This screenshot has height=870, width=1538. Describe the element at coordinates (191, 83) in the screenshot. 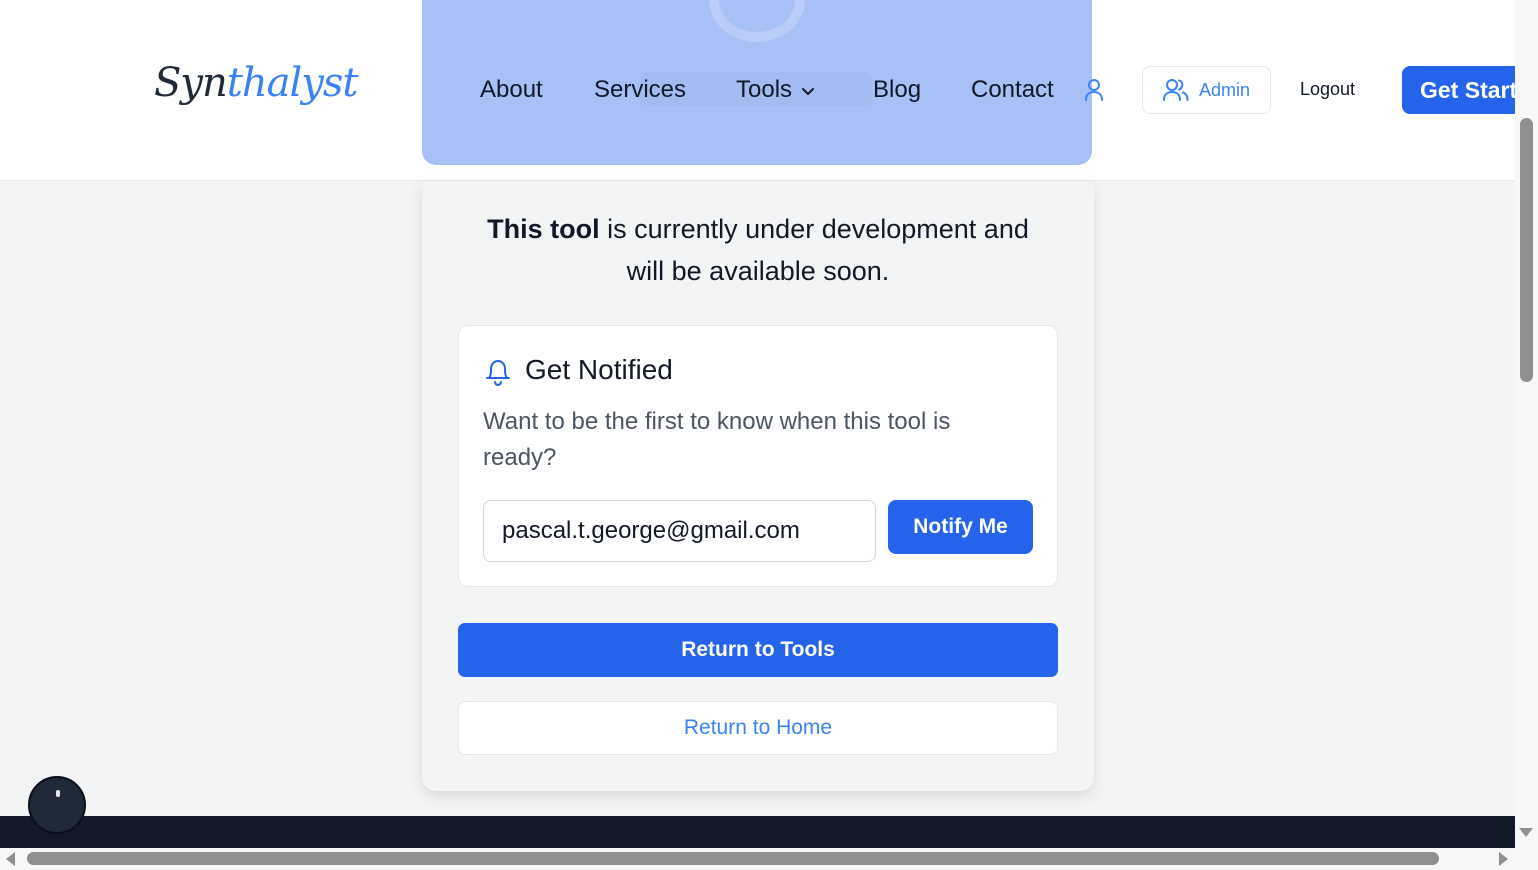

I see `logo-part-1: Syn` at that location.